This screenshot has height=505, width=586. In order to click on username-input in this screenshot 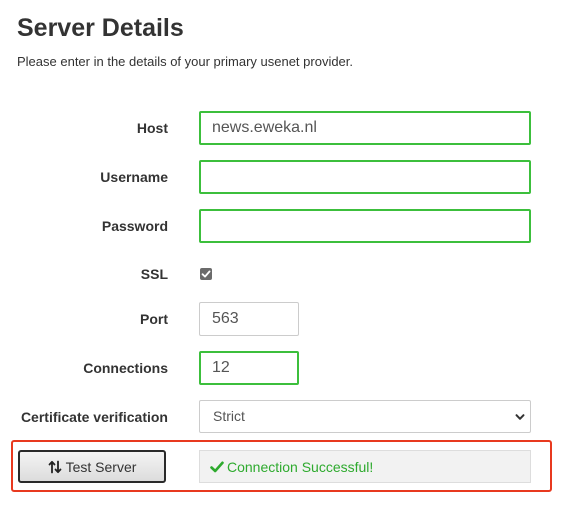, I will do `click(365, 177)`.